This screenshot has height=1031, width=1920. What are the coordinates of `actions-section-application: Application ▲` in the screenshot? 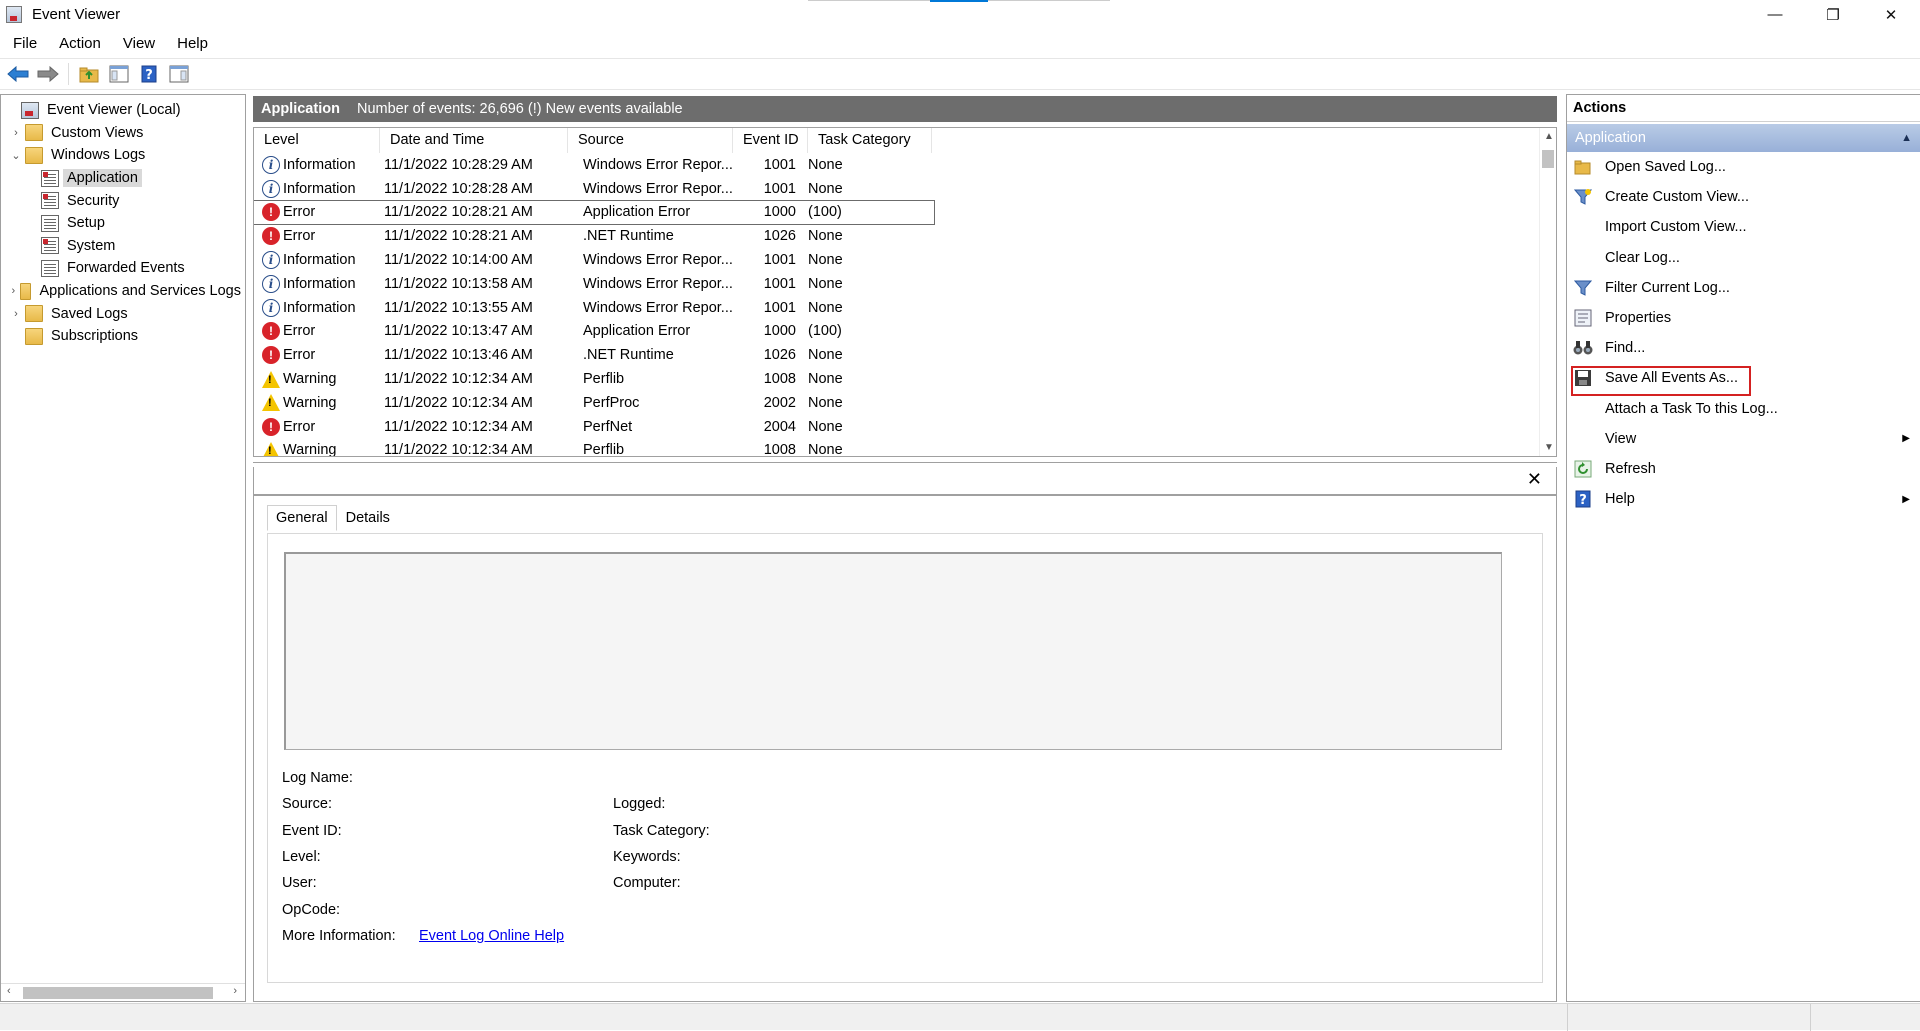 It's located at (1743, 138).